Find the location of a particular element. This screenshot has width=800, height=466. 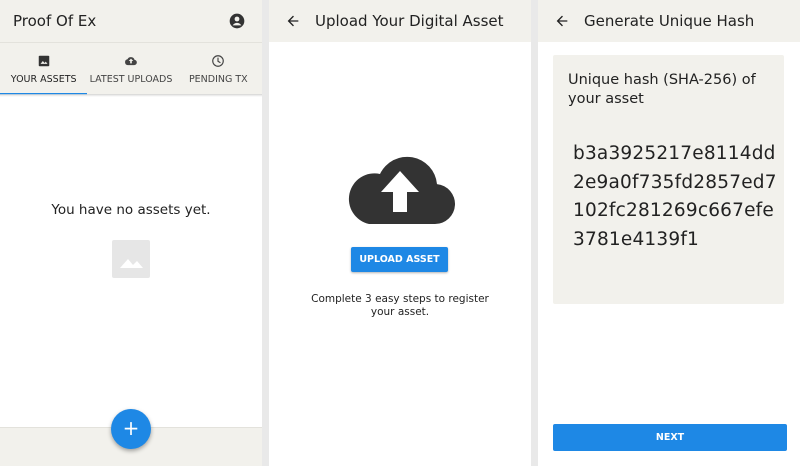

app-title: Proof Of Ex is located at coordinates (55, 21).